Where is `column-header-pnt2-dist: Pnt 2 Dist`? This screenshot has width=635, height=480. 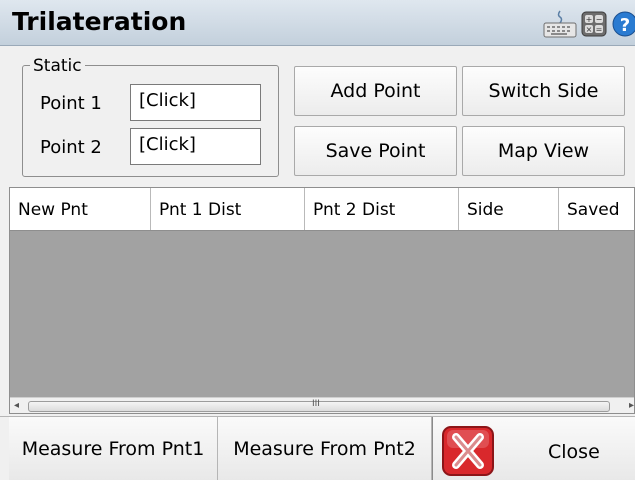 column-header-pnt2-dist: Pnt 2 Dist is located at coordinates (382, 209).